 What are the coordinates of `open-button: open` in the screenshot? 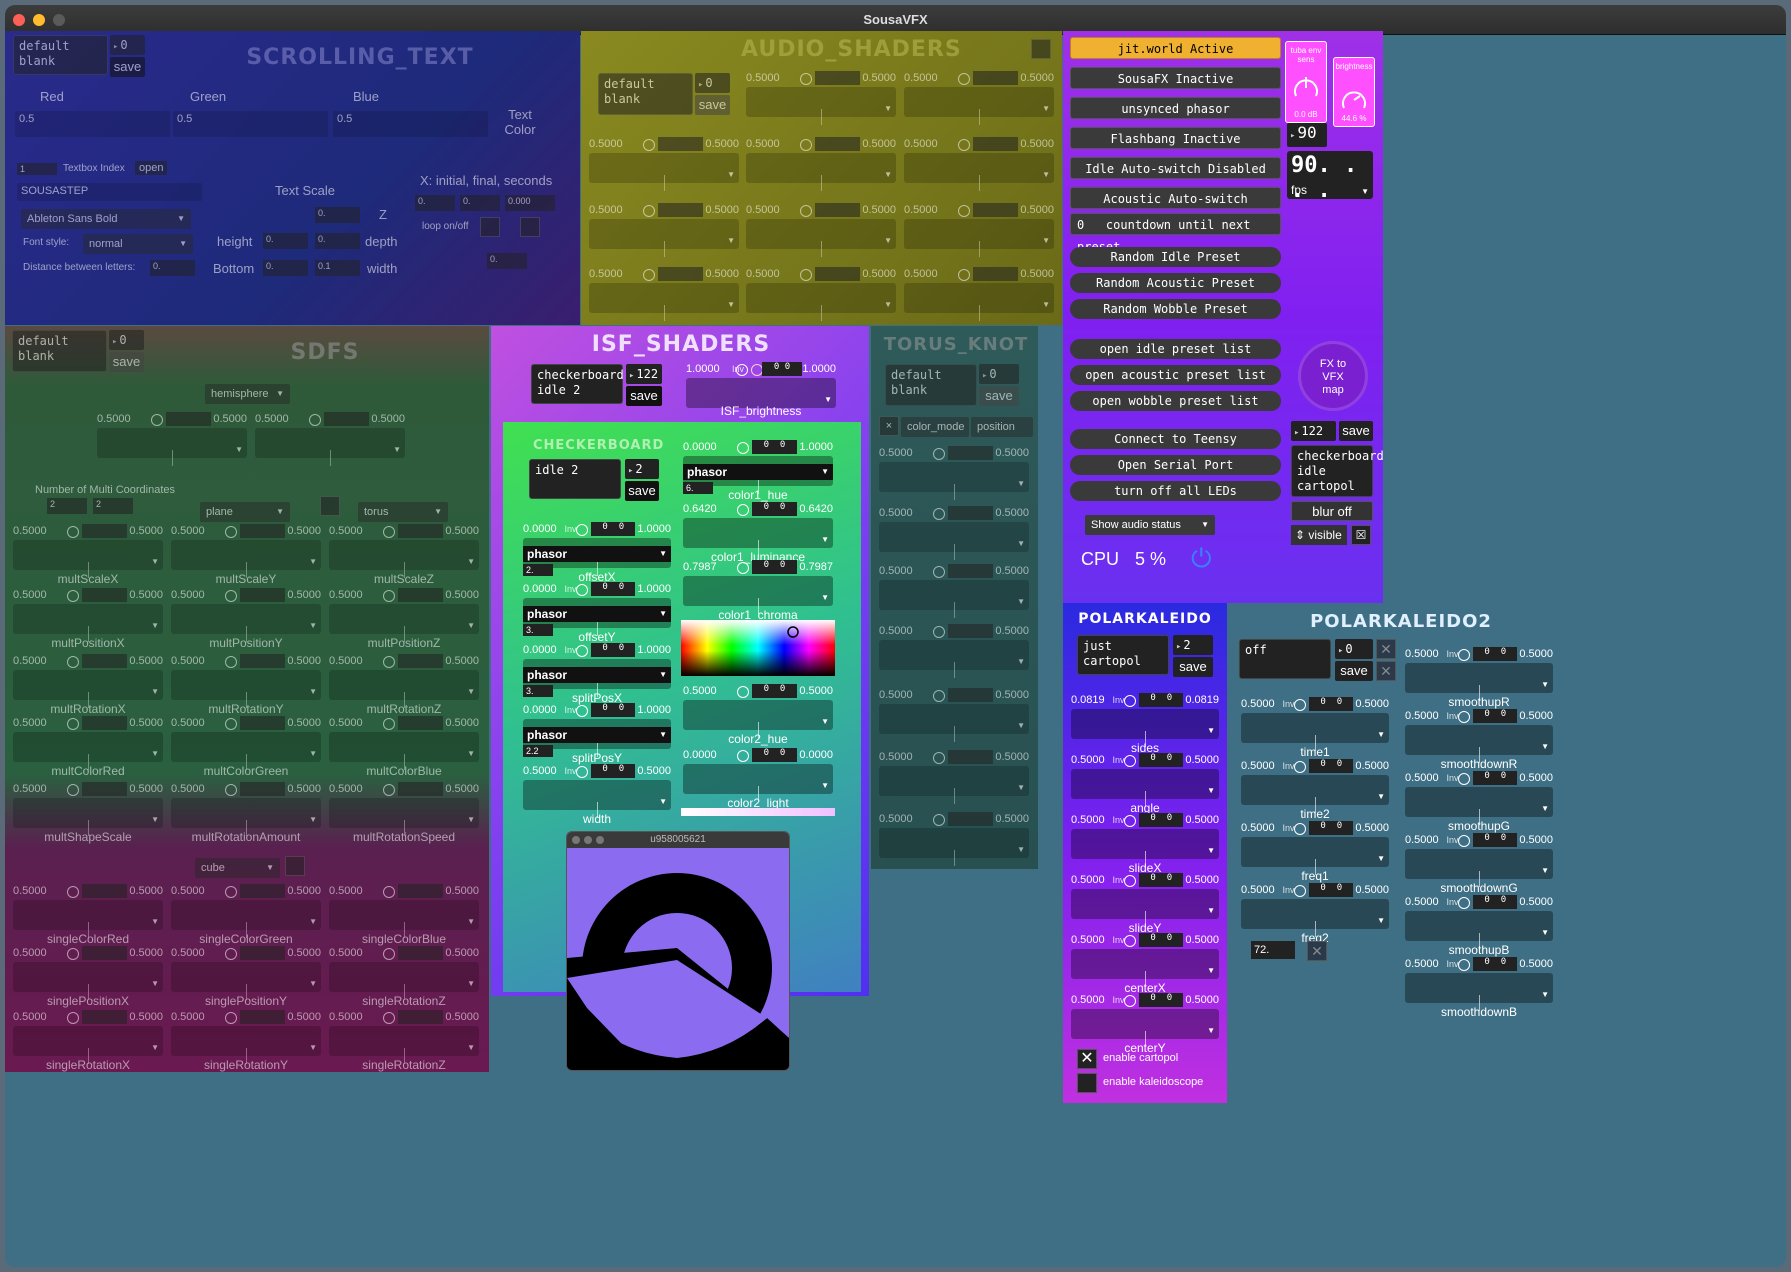 It's located at (151, 168).